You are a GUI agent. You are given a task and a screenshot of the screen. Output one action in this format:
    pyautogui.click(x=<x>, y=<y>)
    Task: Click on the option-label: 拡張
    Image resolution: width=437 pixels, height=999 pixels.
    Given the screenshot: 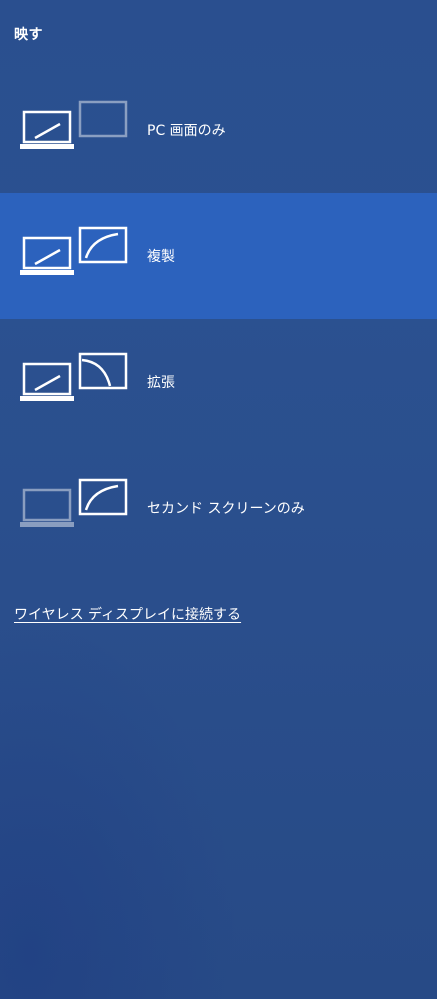 What is the action you would take?
    pyautogui.click(x=161, y=383)
    